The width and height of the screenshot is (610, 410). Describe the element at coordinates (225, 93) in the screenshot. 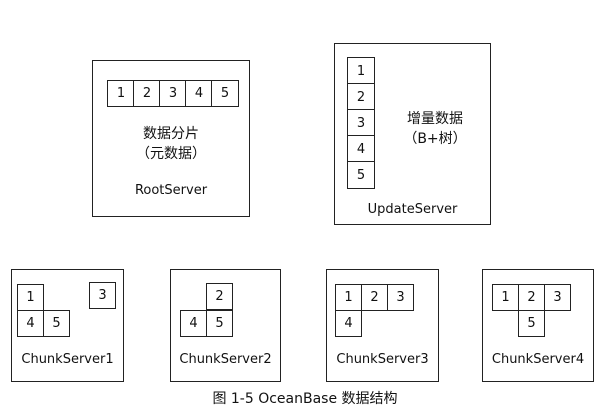

I see `root-server-tablet-cell: 5` at that location.